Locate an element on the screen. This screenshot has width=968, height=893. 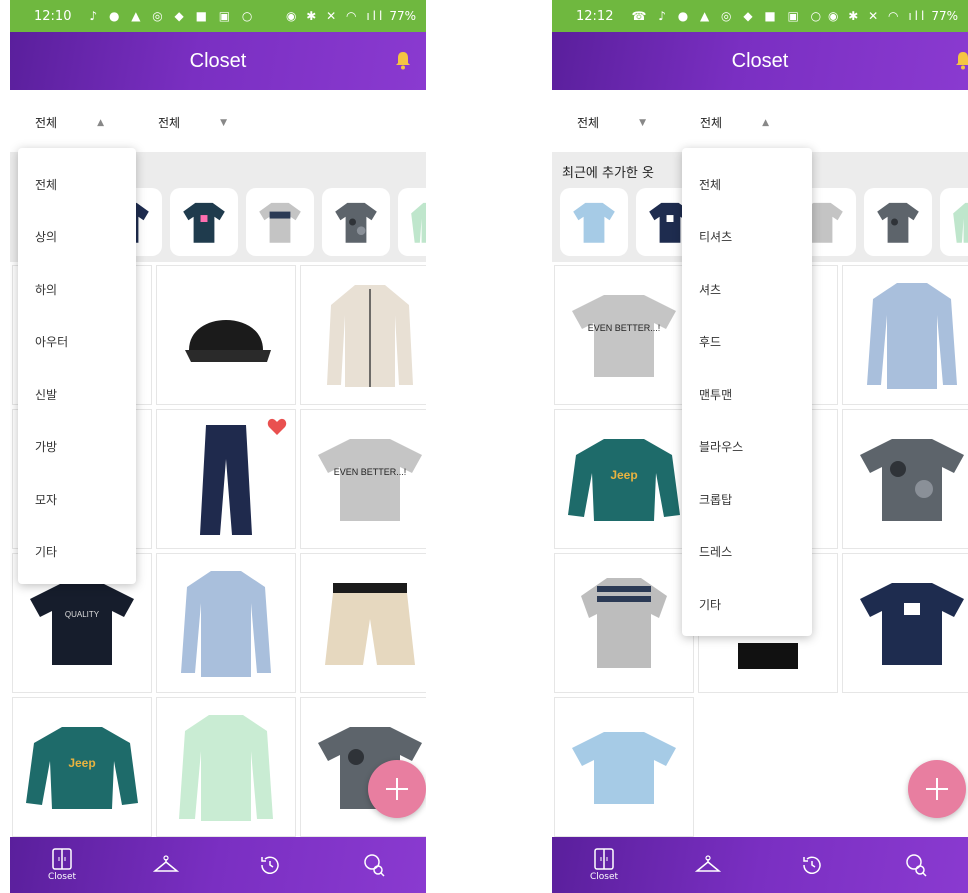
dropdown-option: 드레스 is located at coordinates (747, 552).